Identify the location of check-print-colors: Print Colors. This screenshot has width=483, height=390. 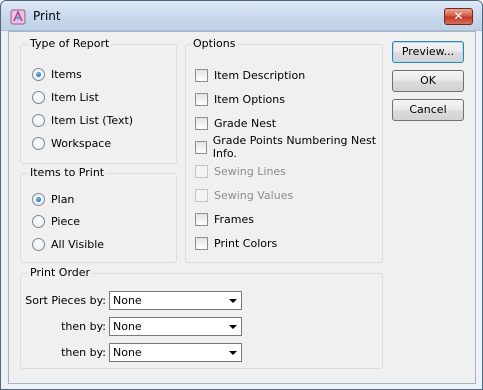
(236, 243).